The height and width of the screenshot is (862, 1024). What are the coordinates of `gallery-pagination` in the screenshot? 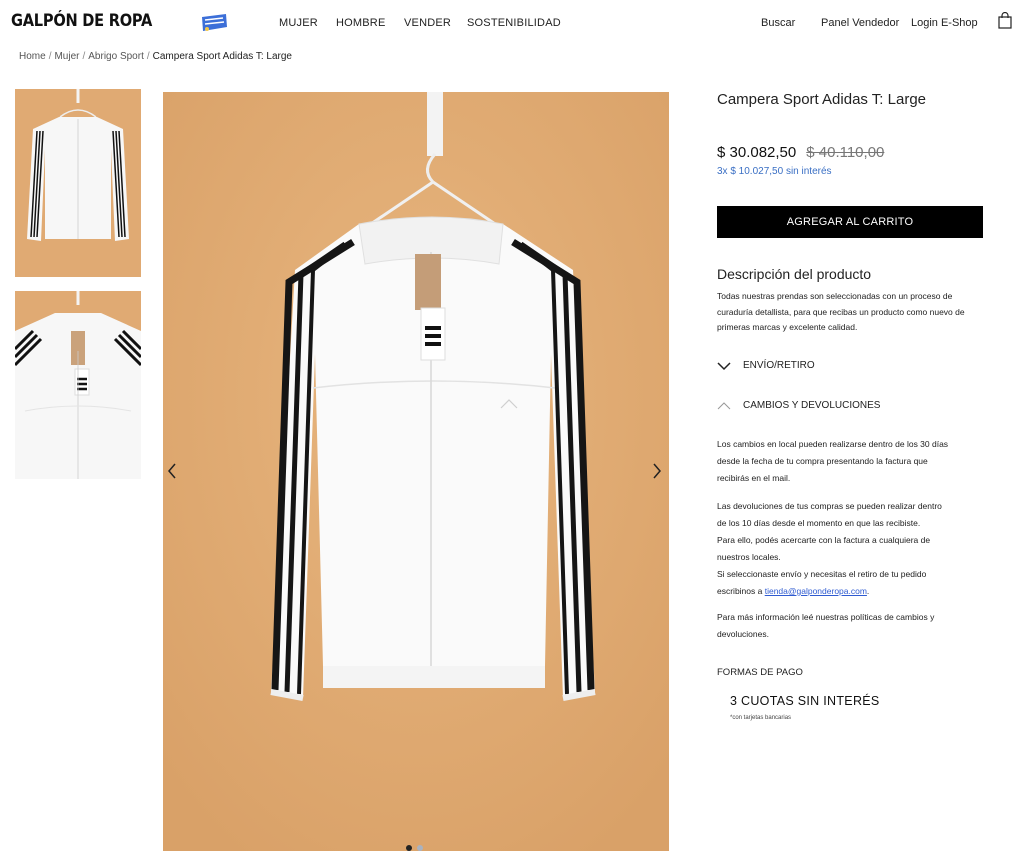 It's located at (417, 847).